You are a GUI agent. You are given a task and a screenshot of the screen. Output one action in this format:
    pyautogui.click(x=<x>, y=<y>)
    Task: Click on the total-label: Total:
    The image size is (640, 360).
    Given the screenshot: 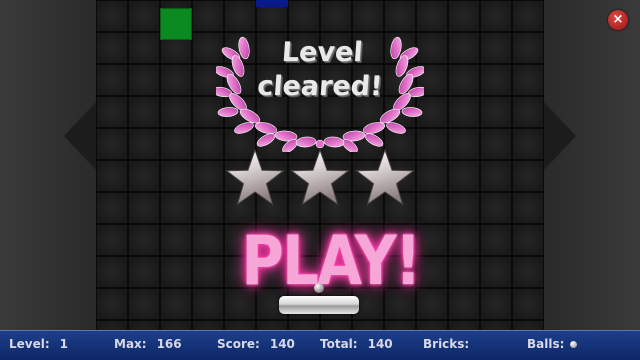 What is the action you would take?
    pyautogui.click(x=339, y=344)
    